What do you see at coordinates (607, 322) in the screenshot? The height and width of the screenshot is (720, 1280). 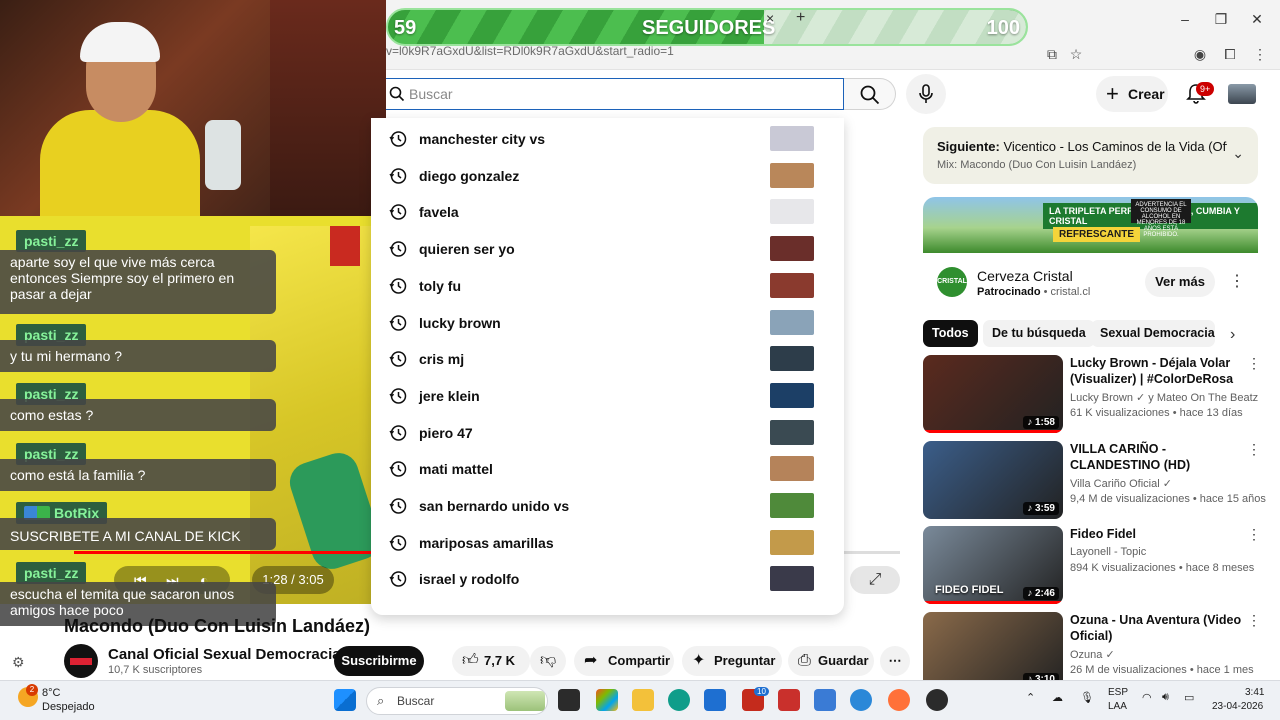 I see `suggestion-item: lucky brown` at bounding box center [607, 322].